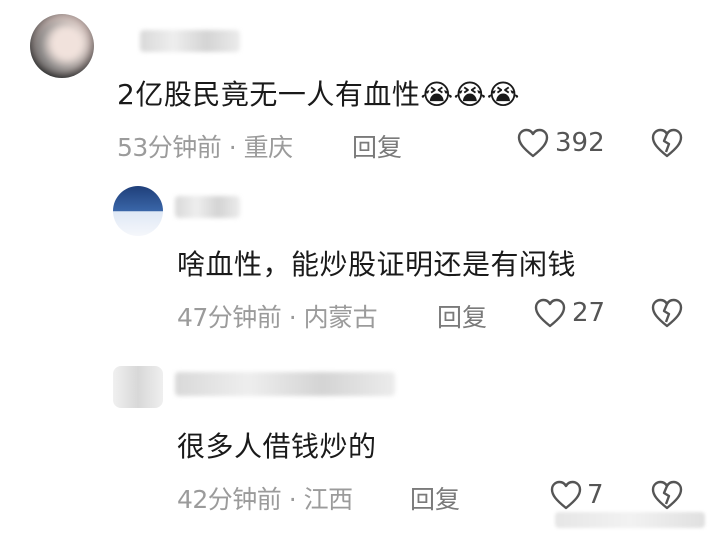 The width and height of the screenshot is (714, 543). What do you see at coordinates (580, 143) in the screenshot?
I see `like-count: 392` at bounding box center [580, 143].